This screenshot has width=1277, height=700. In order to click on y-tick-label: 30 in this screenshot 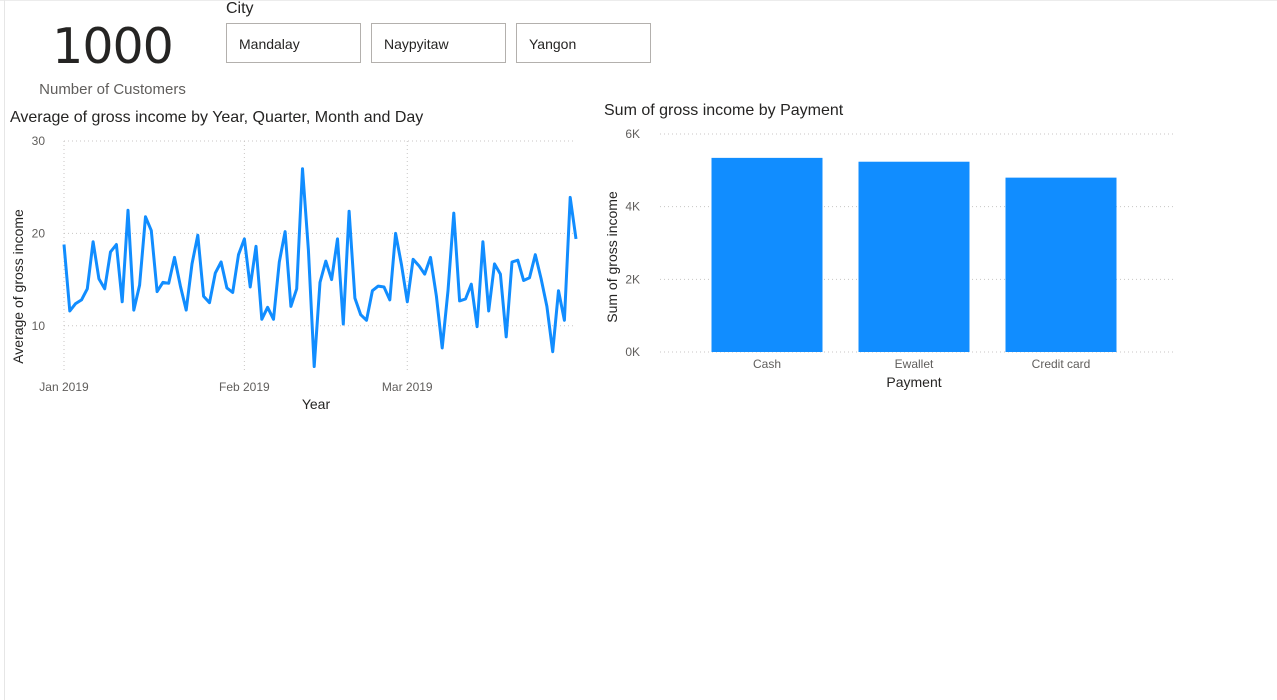, I will do `click(39, 141)`.